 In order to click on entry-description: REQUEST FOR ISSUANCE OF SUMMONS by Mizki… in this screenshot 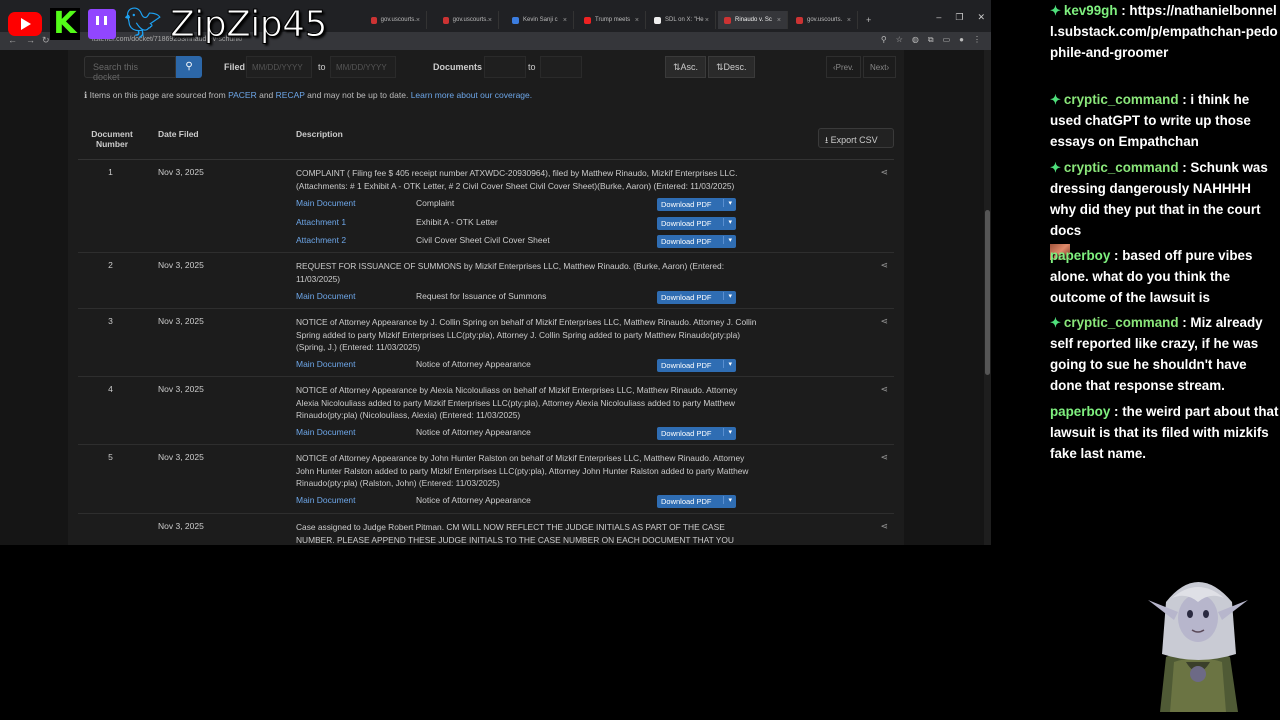, I will do `click(510, 272)`.